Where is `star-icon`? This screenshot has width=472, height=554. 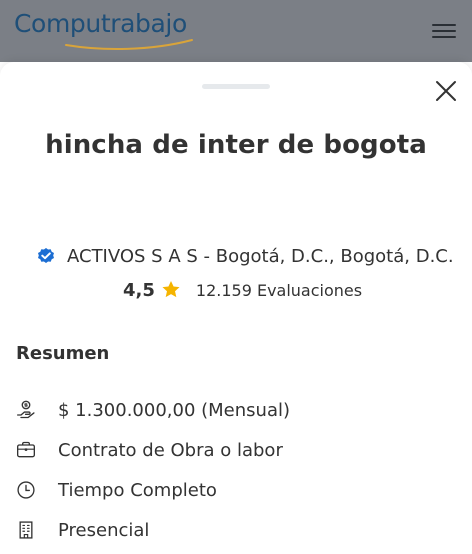 star-icon is located at coordinates (171, 289).